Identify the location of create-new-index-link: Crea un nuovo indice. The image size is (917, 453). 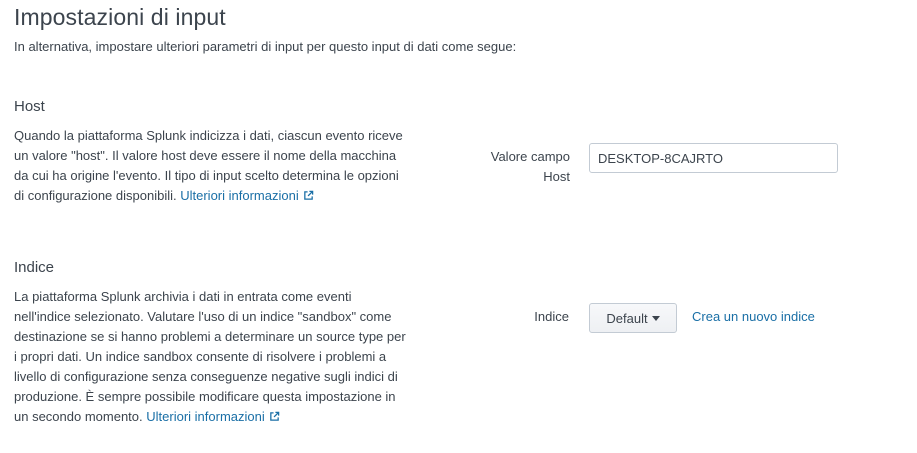
(753, 317).